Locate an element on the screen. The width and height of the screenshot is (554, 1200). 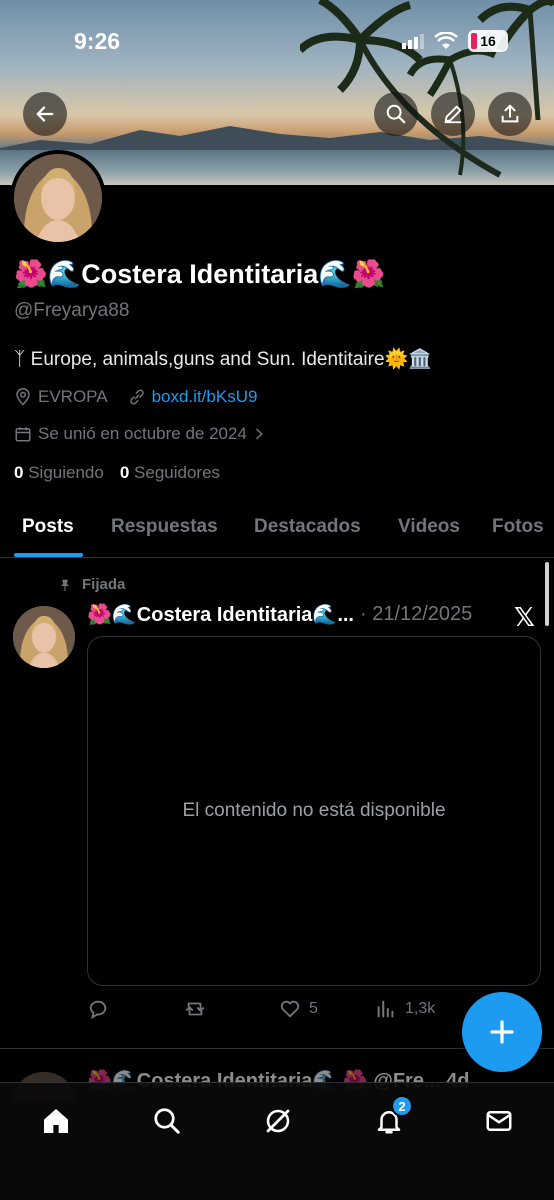
unavailable-text: El contenido no está disponible is located at coordinates (314, 810).